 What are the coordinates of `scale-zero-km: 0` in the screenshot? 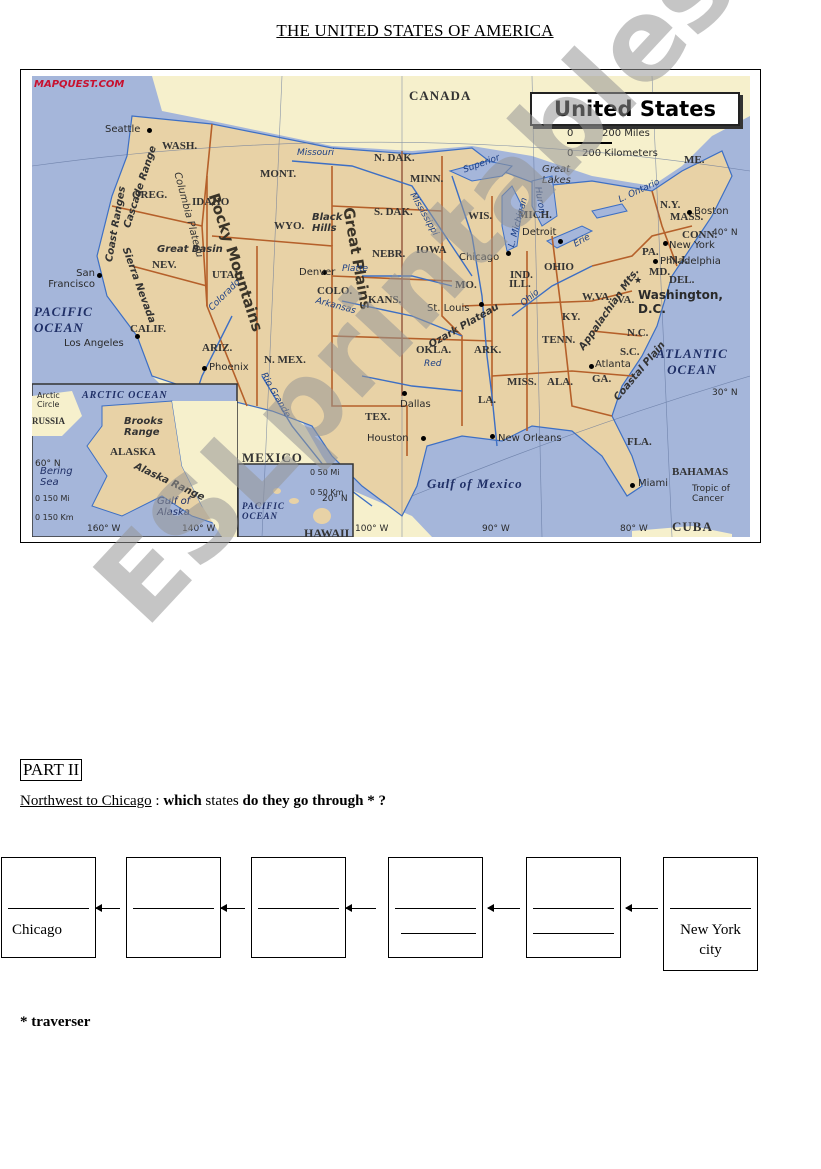 It's located at (570, 153).